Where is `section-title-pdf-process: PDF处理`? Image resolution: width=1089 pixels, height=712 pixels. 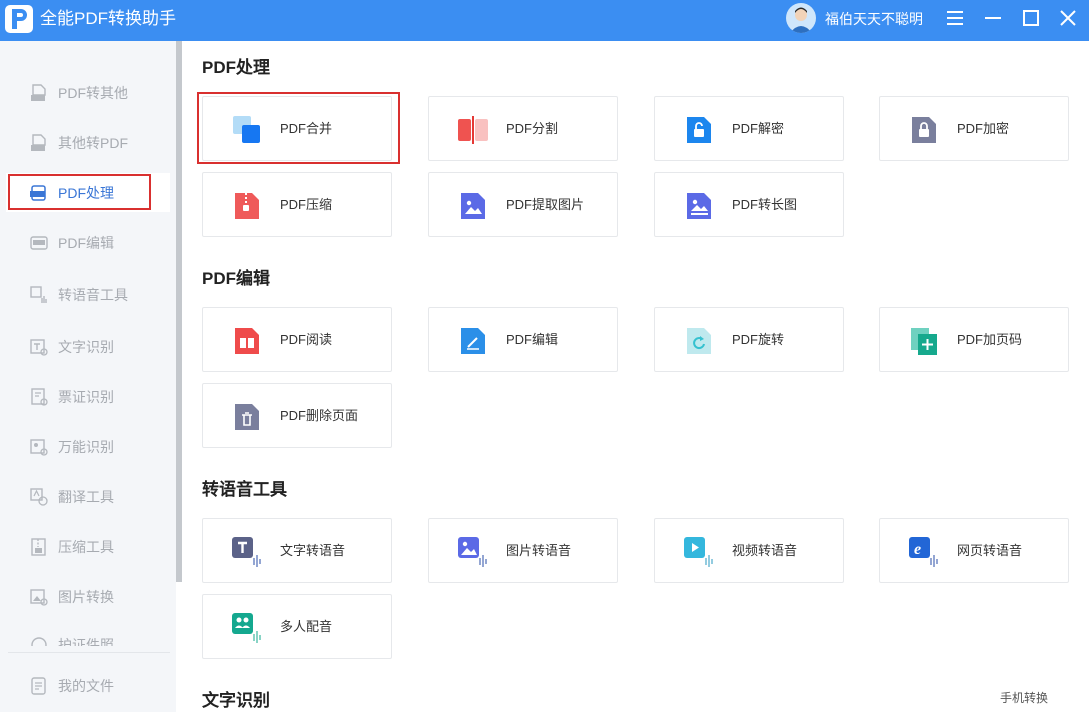 section-title-pdf-process: PDF处理 is located at coordinates (236, 67).